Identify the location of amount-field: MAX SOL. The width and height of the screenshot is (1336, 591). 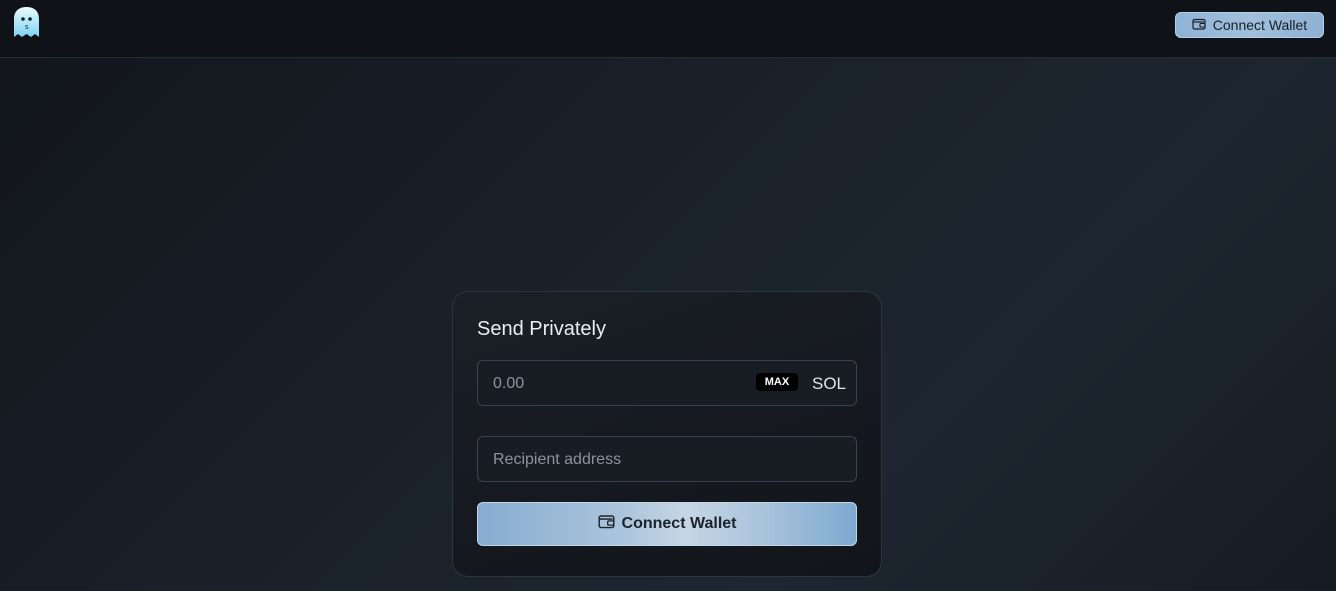
(667, 383).